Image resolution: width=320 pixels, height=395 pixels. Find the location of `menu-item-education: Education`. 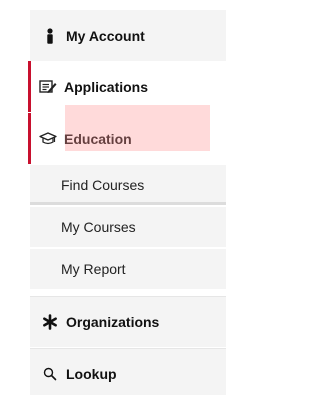

menu-item-education: Education is located at coordinates (127, 138).